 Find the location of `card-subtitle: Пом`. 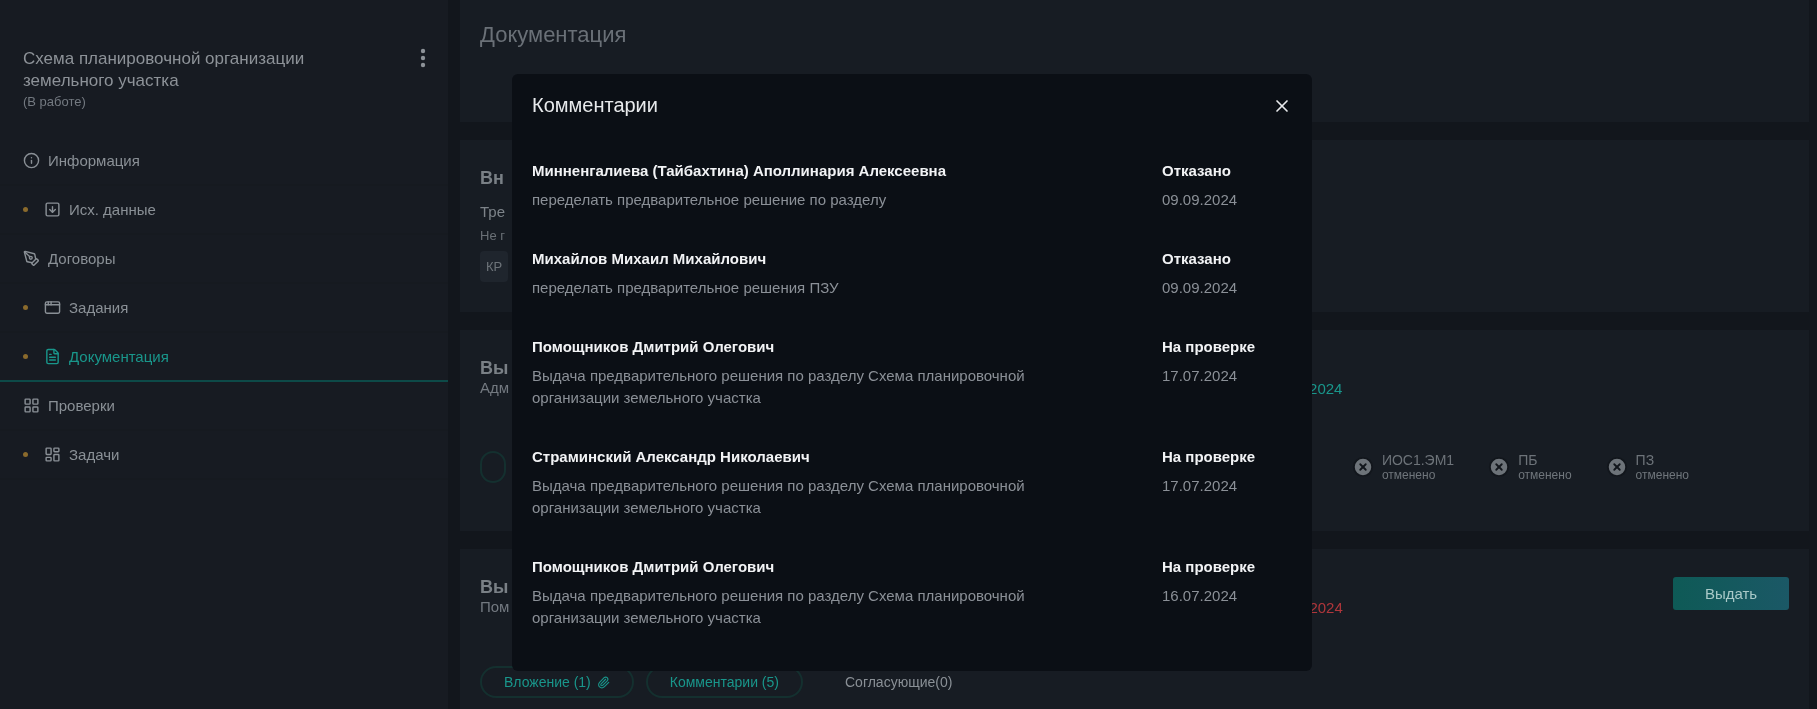

card-subtitle: Пом is located at coordinates (495, 606).